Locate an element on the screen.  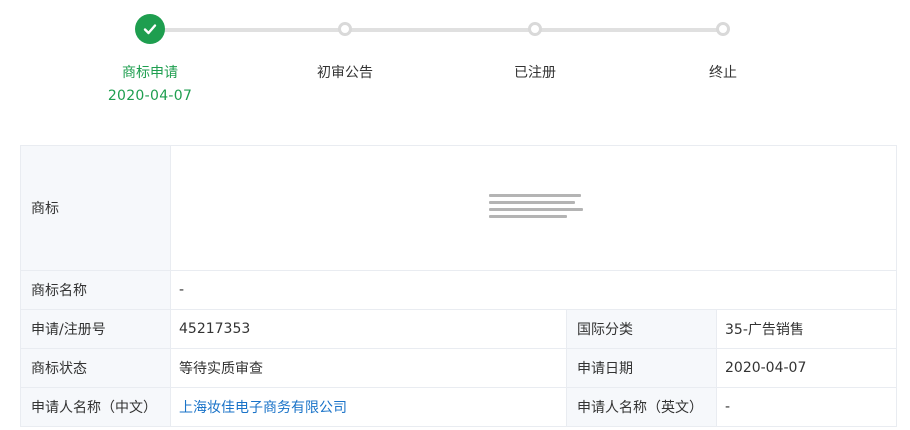
application-date-label: 申请日期 is located at coordinates (641, 368).